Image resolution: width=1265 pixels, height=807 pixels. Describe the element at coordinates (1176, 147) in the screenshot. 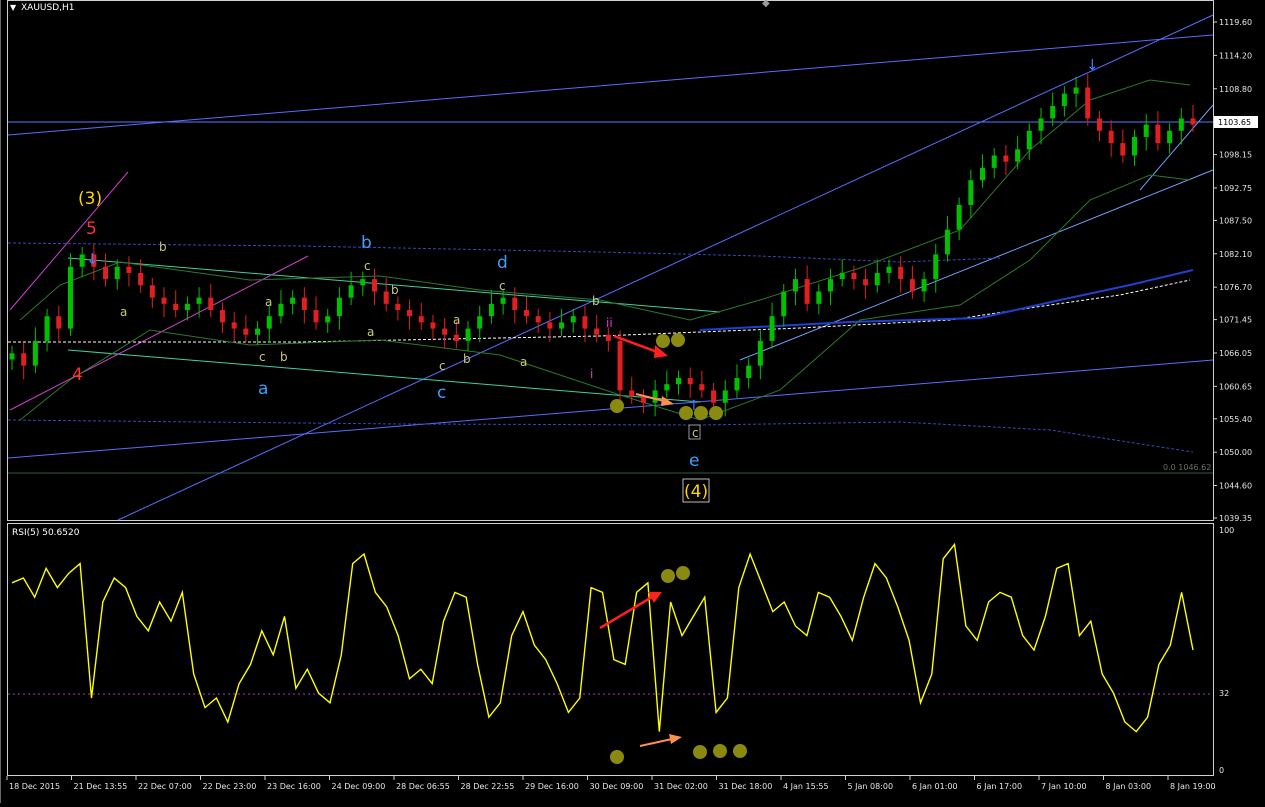

I see `wedge-upper-line` at that location.